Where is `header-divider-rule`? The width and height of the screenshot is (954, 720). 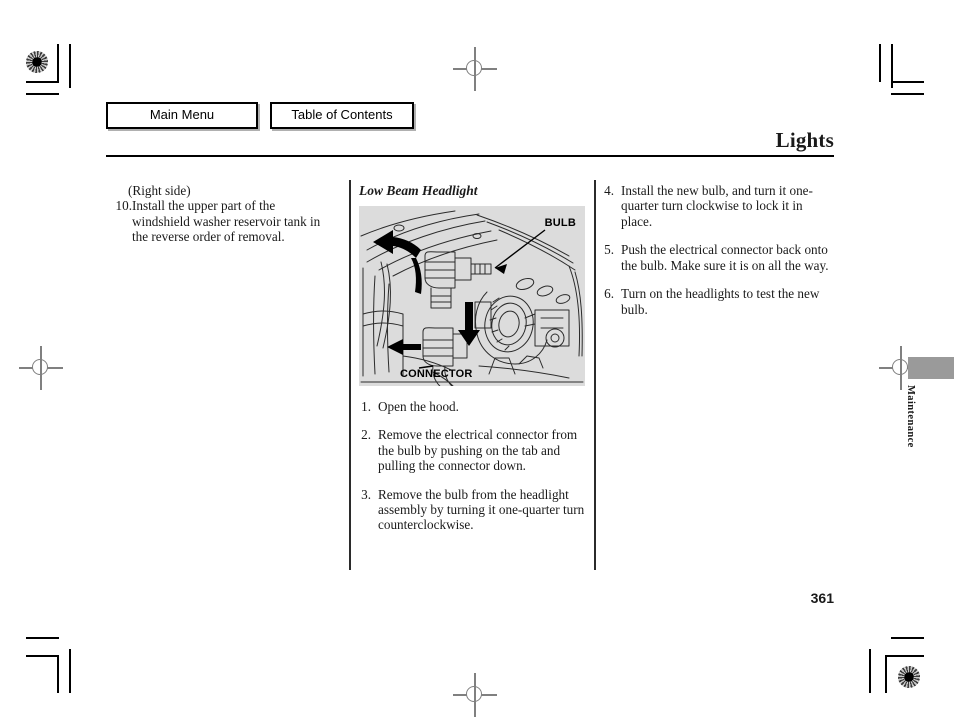
header-divider-rule is located at coordinates (470, 156).